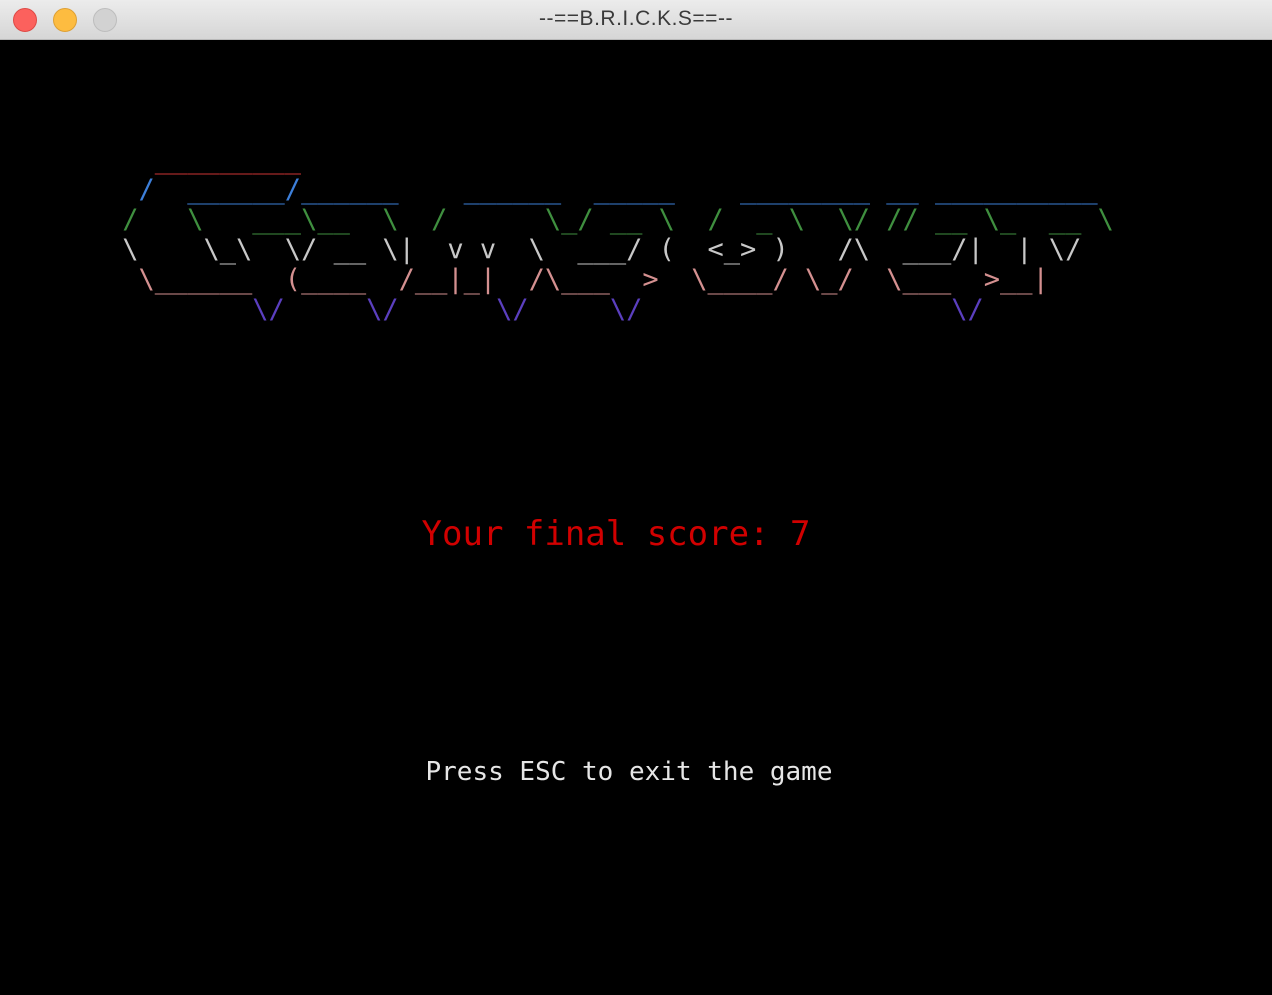 This screenshot has height=995, width=1272. I want to click on window-title: --==B.R.I.C.K.S==--, so click(636, 18).